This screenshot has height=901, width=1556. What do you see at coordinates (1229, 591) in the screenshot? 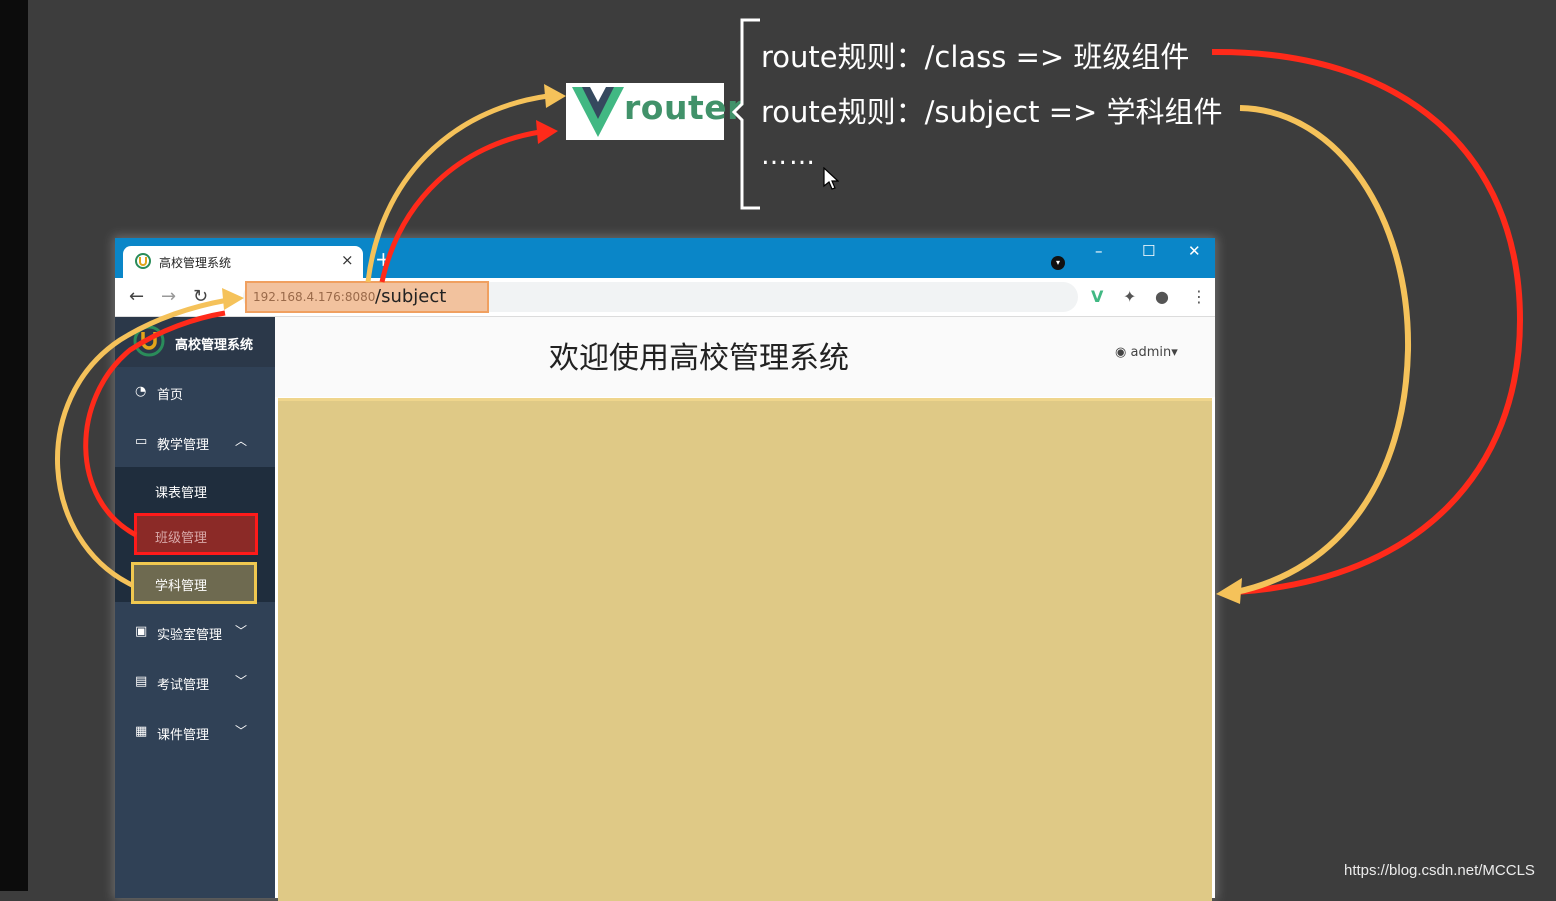
I see `arrow-head-content` at bounding box center [1229, 591].